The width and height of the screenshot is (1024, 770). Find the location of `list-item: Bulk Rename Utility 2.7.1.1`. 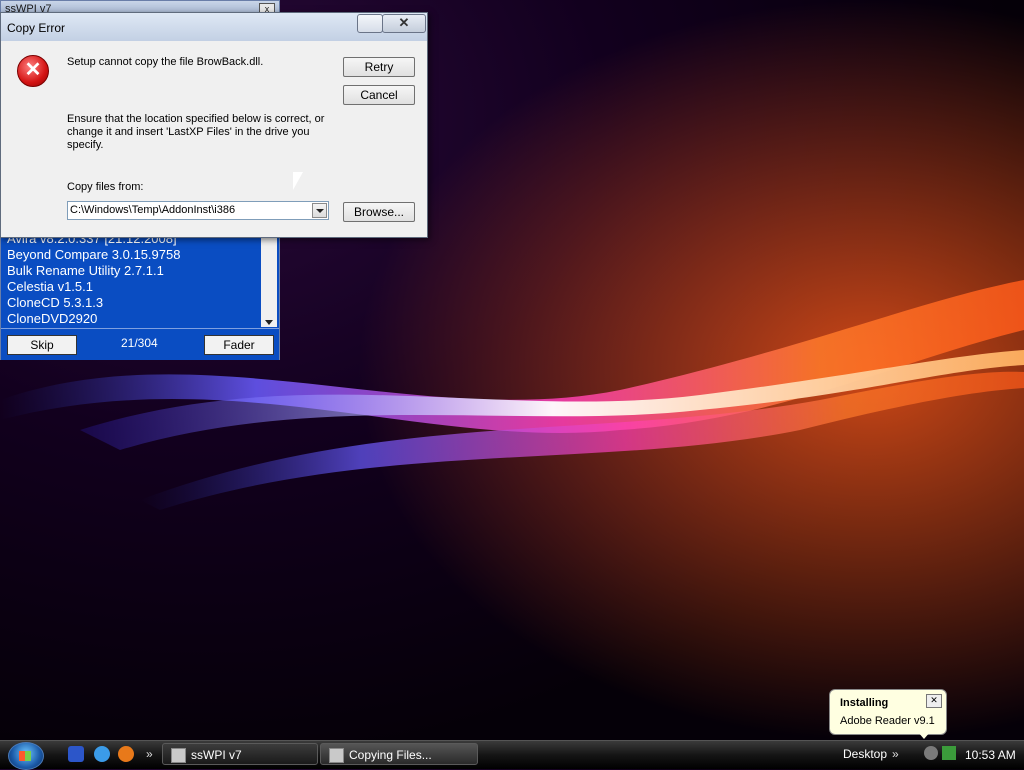

list-item: Bulk Rename Utility 2.7.1.1 is located at coordinates (132, 271).